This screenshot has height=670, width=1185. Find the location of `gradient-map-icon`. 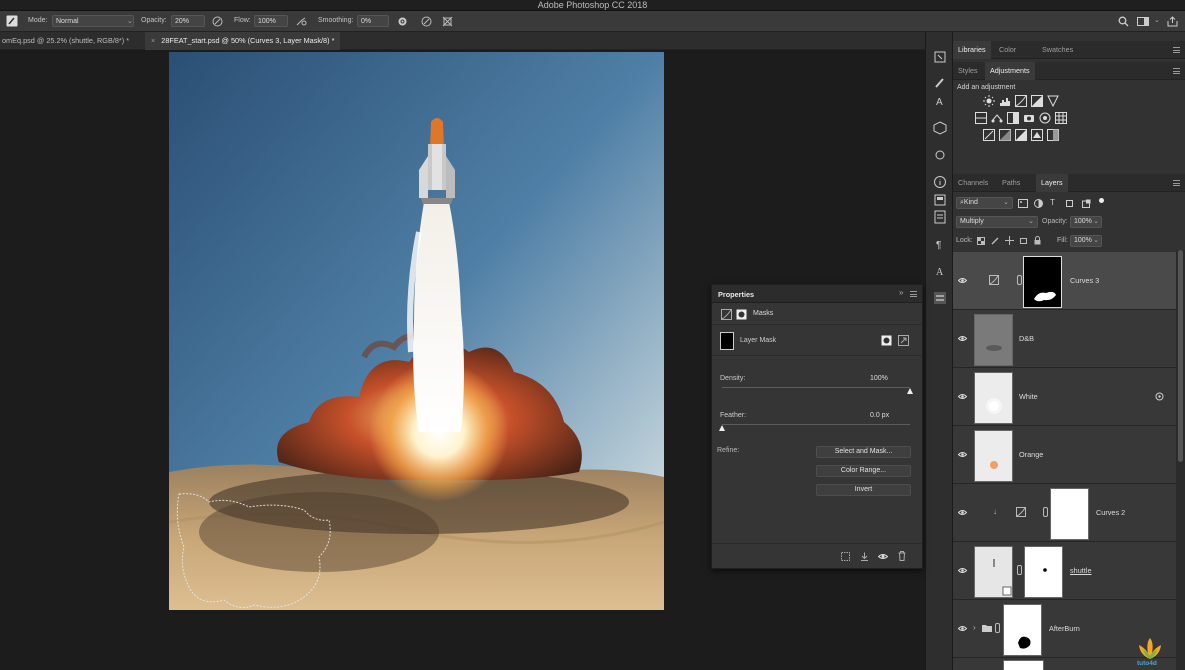

gradient-map-icon is located at coordinates (1053, 135).